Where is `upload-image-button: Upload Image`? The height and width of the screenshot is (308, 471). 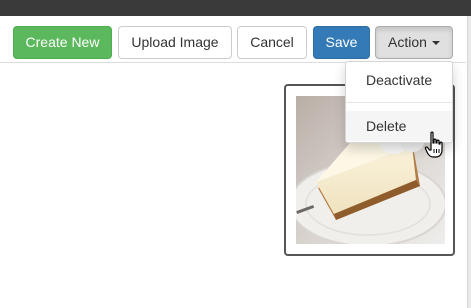 upload-image-button: Upload Image is located at coordinates (175, 42).